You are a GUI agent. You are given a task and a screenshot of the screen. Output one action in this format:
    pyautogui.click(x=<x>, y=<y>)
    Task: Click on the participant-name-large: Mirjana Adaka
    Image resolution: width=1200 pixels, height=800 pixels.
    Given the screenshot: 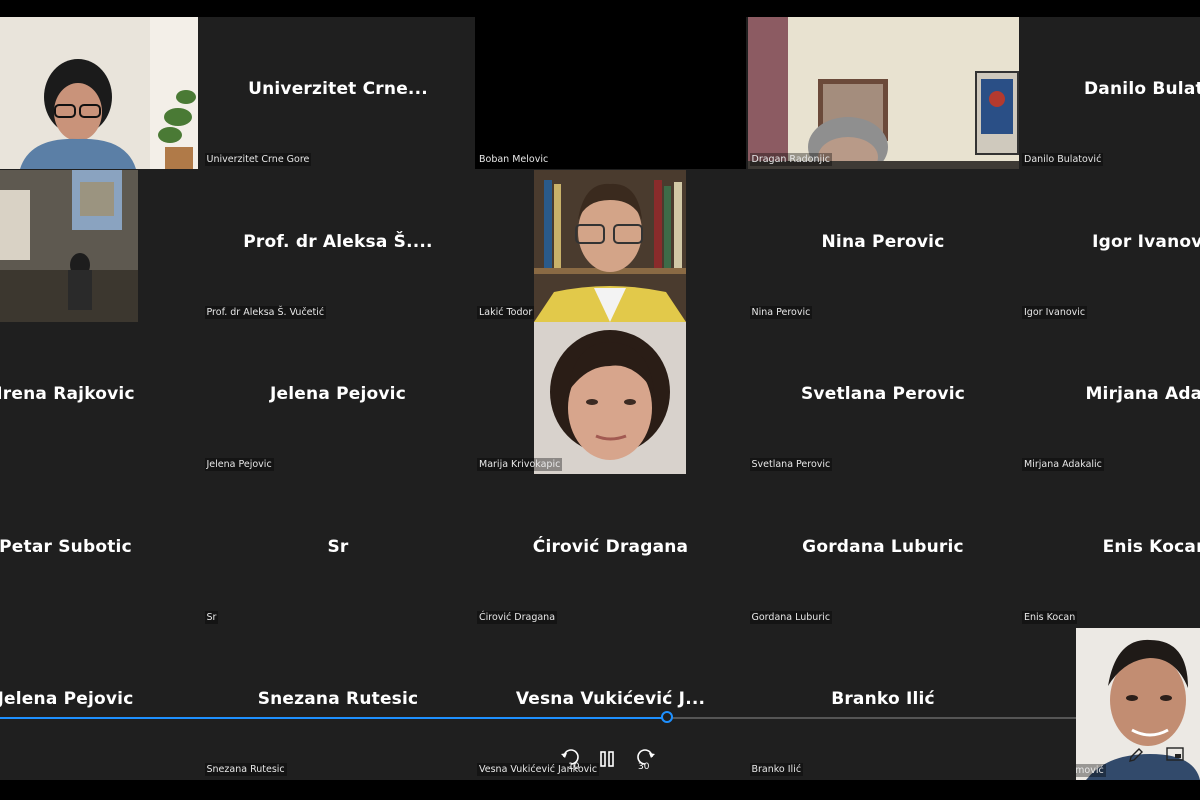 What is the action you would take?
    pyautogui.click(x=1142, y=394)
    